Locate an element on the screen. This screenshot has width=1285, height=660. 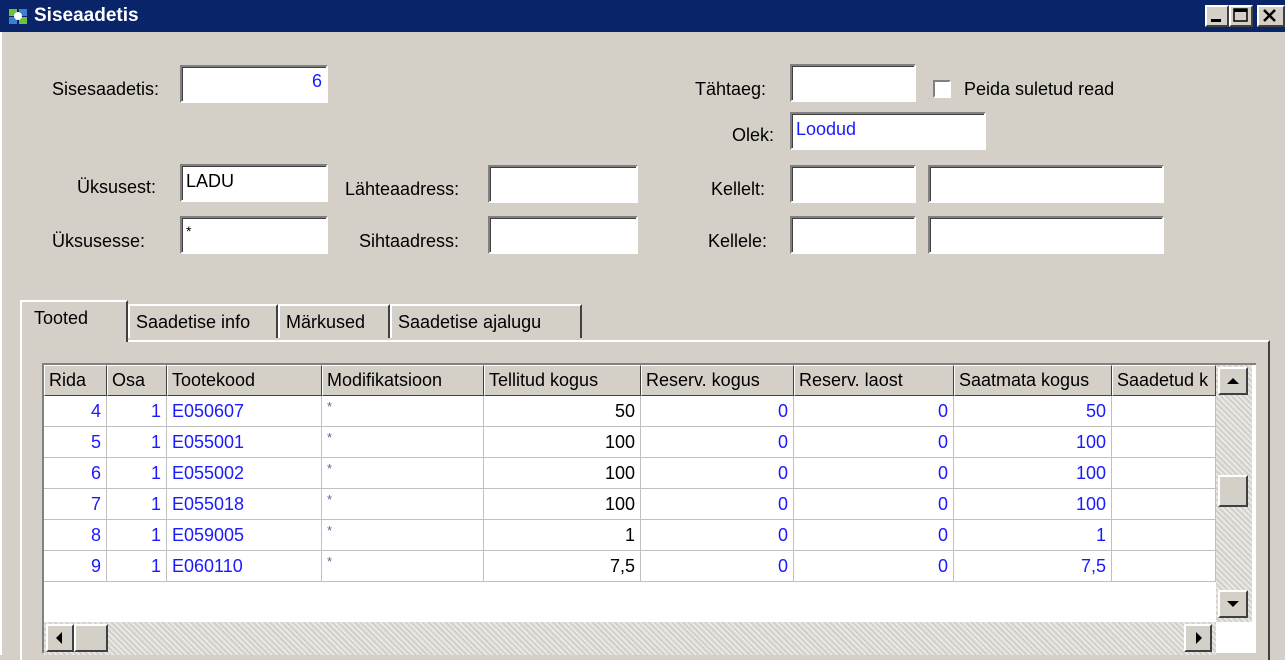
table-row: 9 1 E060110 * 7,5 0 0 7,5 is located at coordinates (630, 566).